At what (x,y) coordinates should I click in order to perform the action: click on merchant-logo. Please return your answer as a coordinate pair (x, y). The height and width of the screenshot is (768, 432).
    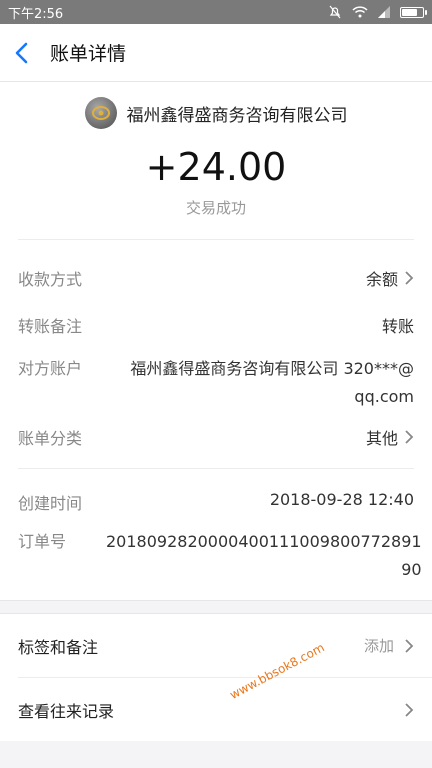
    Looking at the image, I should click on (100, 113).